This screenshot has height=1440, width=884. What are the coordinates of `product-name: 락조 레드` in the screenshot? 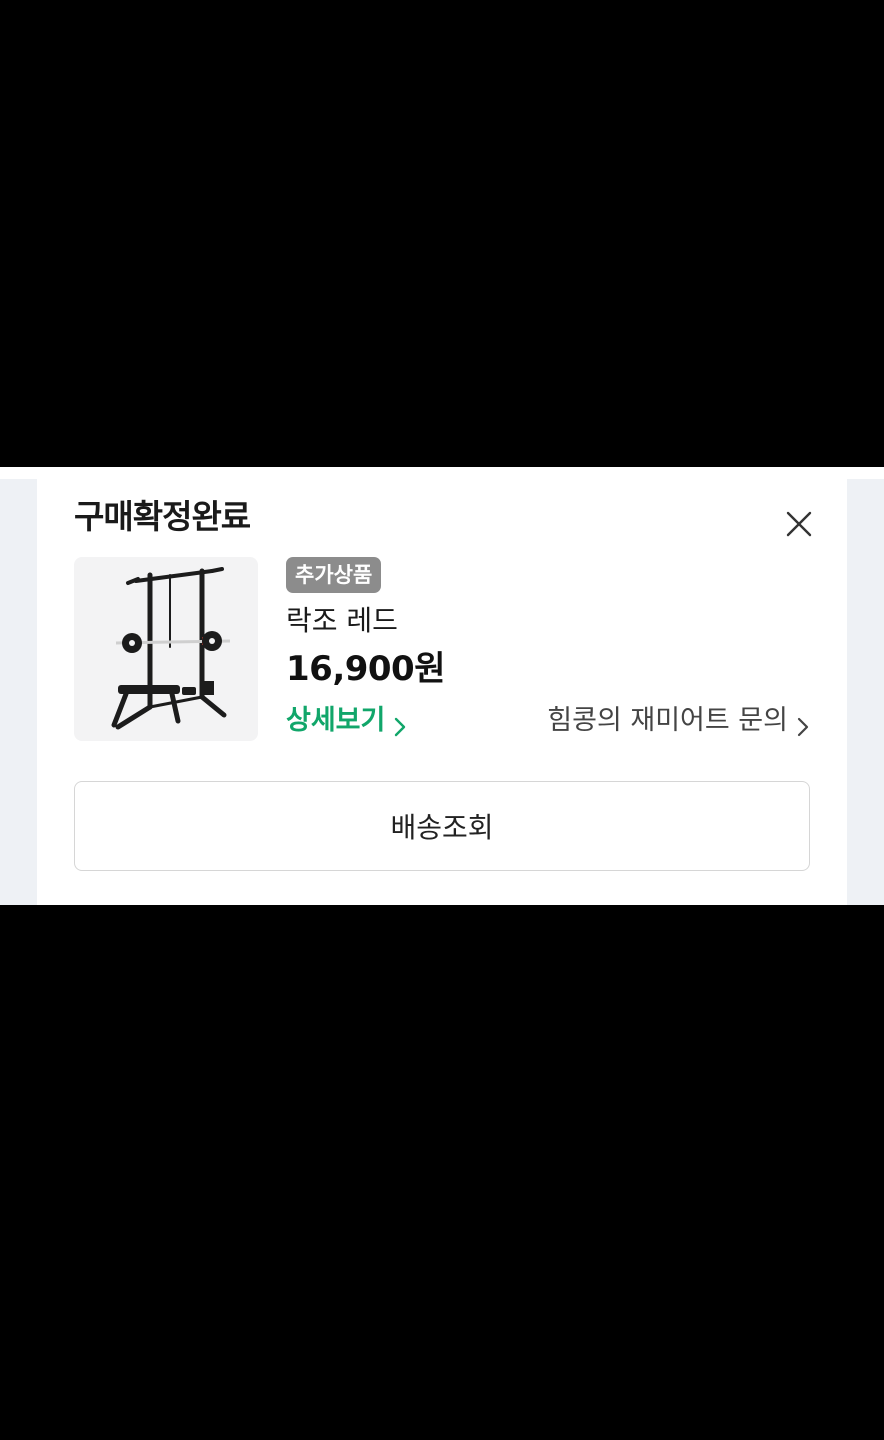 It's located at (342, 620).